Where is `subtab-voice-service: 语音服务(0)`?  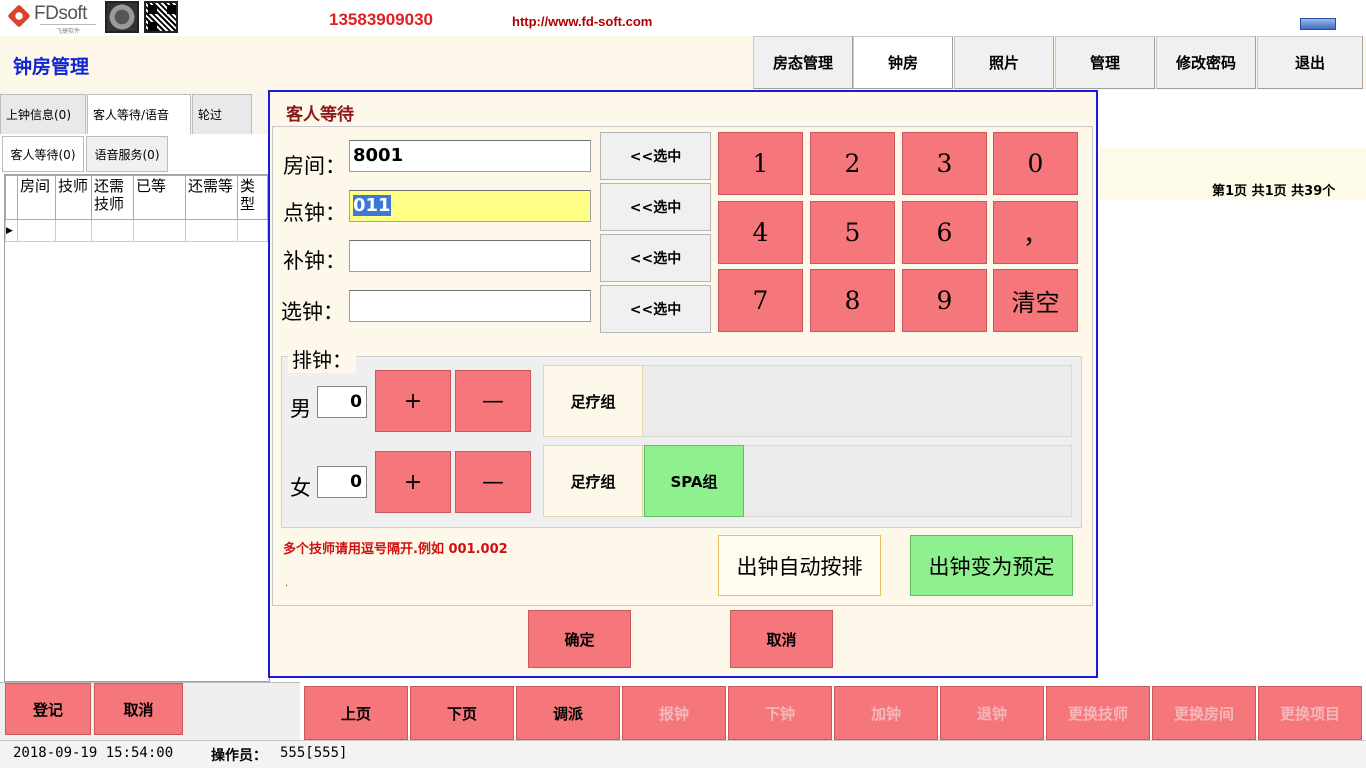
subtab-voice-service: 语音服务(0) is located at coordinates (127, 154).